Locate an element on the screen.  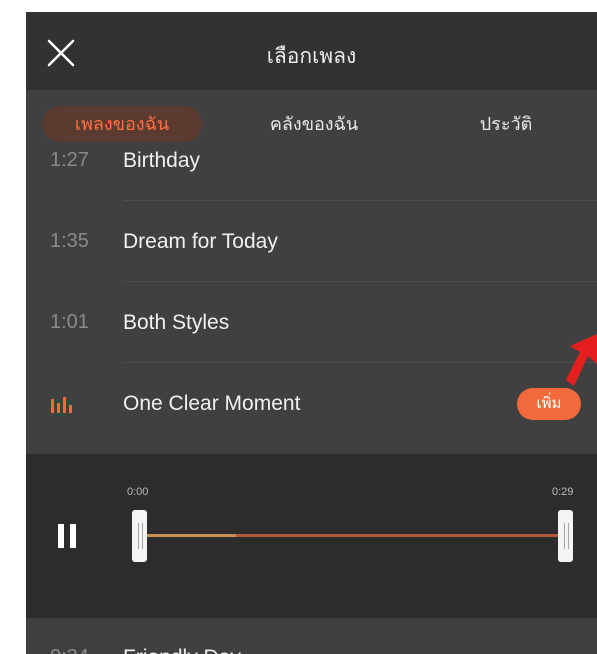
song-duration: 1:01 is located at coordinates (69, 322).